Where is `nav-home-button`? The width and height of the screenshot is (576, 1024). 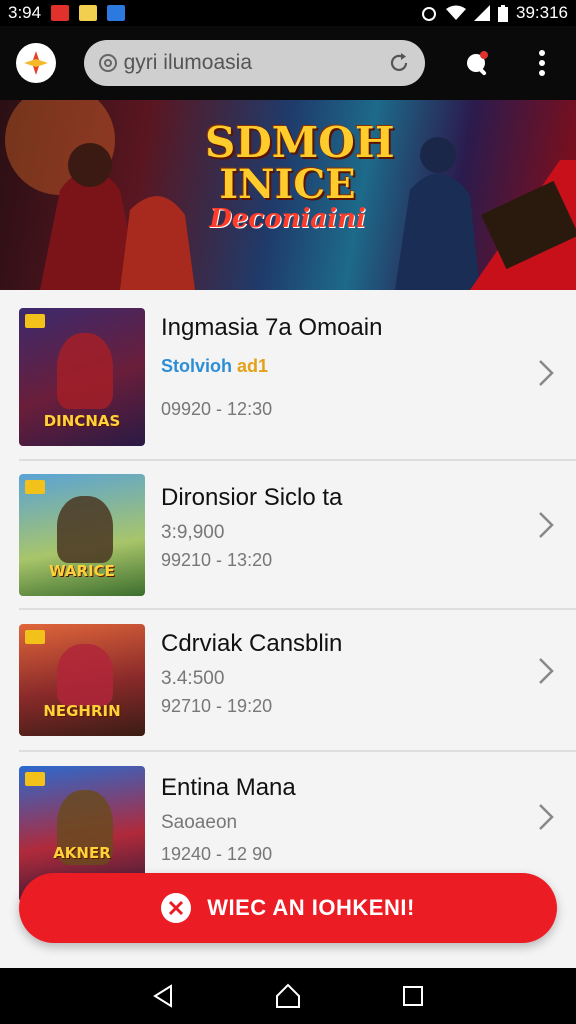
nav-home-button is located at coordinates (288, 996).